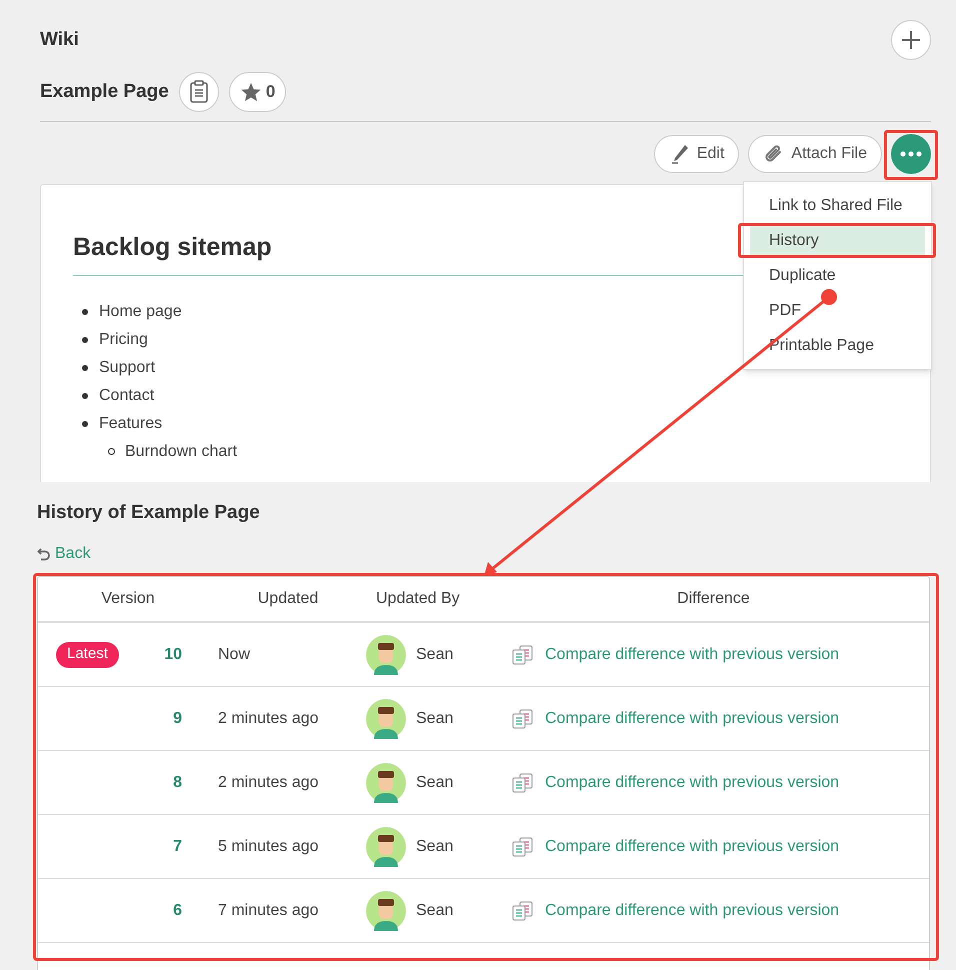 The image size is (956, 970). What do you see at coordinates (130, 424) in the screenshot?
I see `list-item-text: Features` at bounding box center [130, 424].